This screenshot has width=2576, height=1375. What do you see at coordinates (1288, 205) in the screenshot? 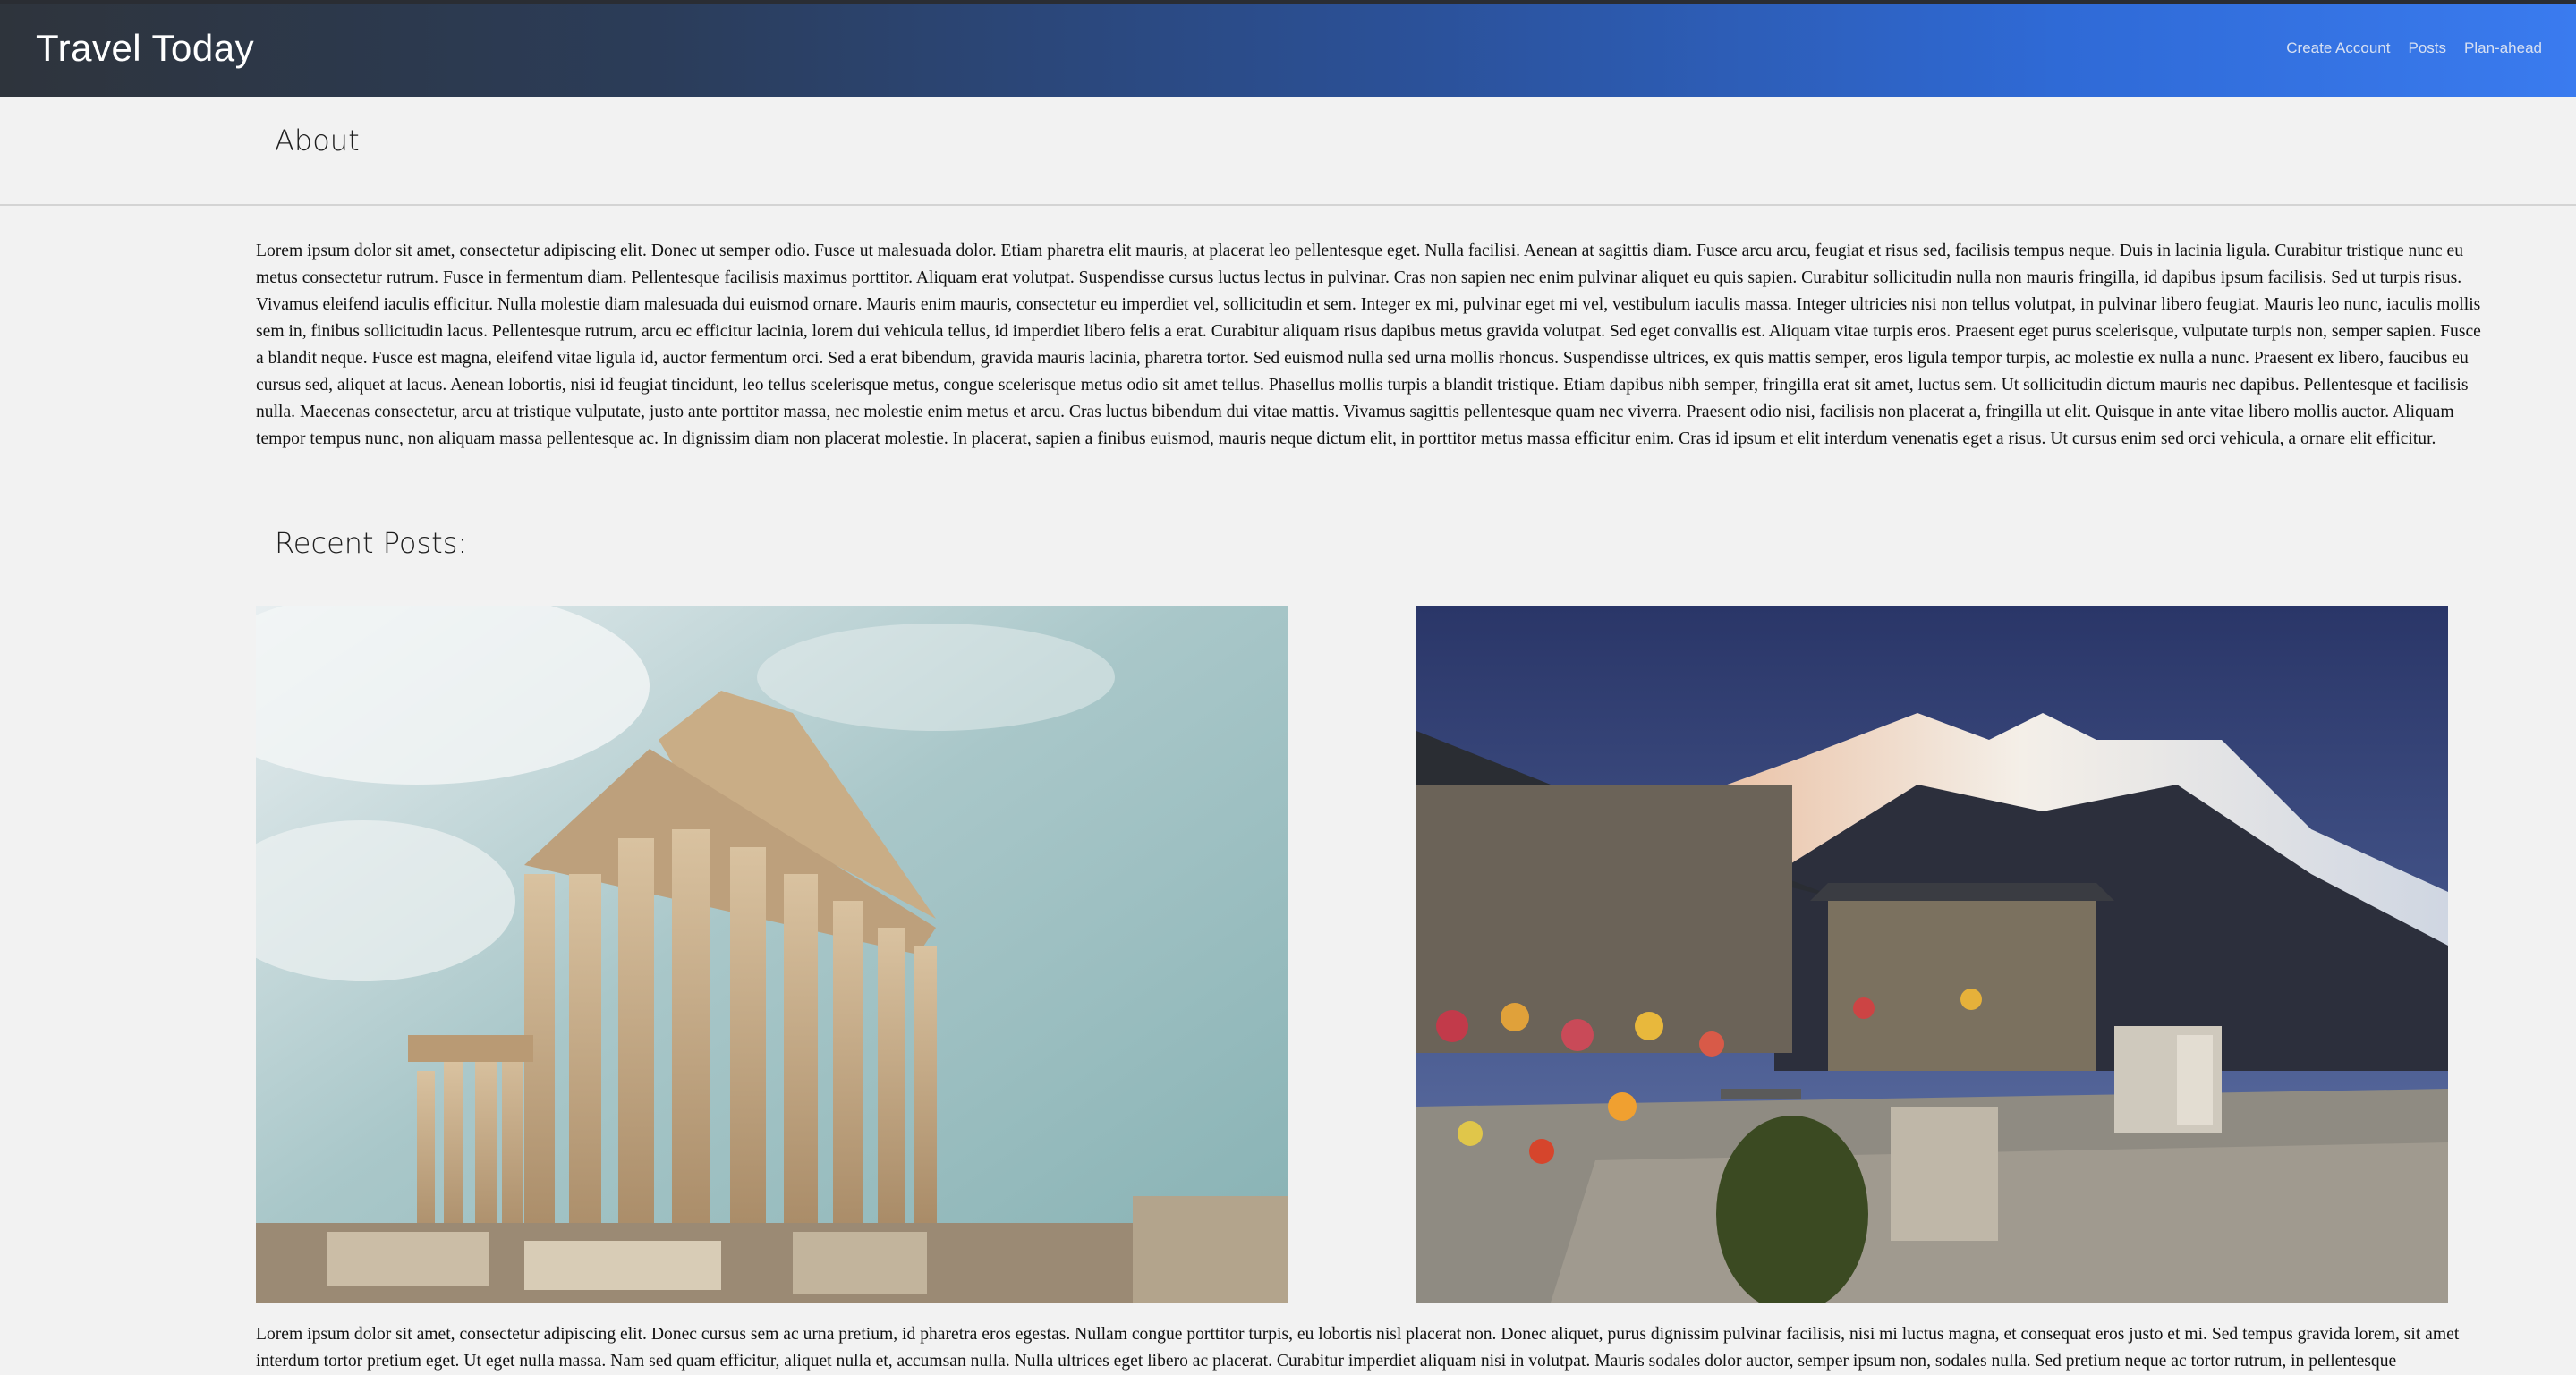
I see `section-divider` at bounding box center [1288, 205].